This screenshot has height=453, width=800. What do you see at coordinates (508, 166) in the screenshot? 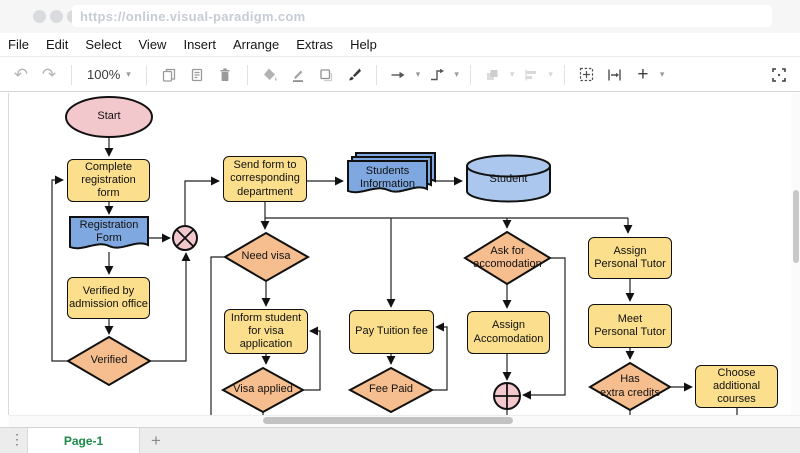
I see `node-student-db-top` at bounding box center [508, 166].